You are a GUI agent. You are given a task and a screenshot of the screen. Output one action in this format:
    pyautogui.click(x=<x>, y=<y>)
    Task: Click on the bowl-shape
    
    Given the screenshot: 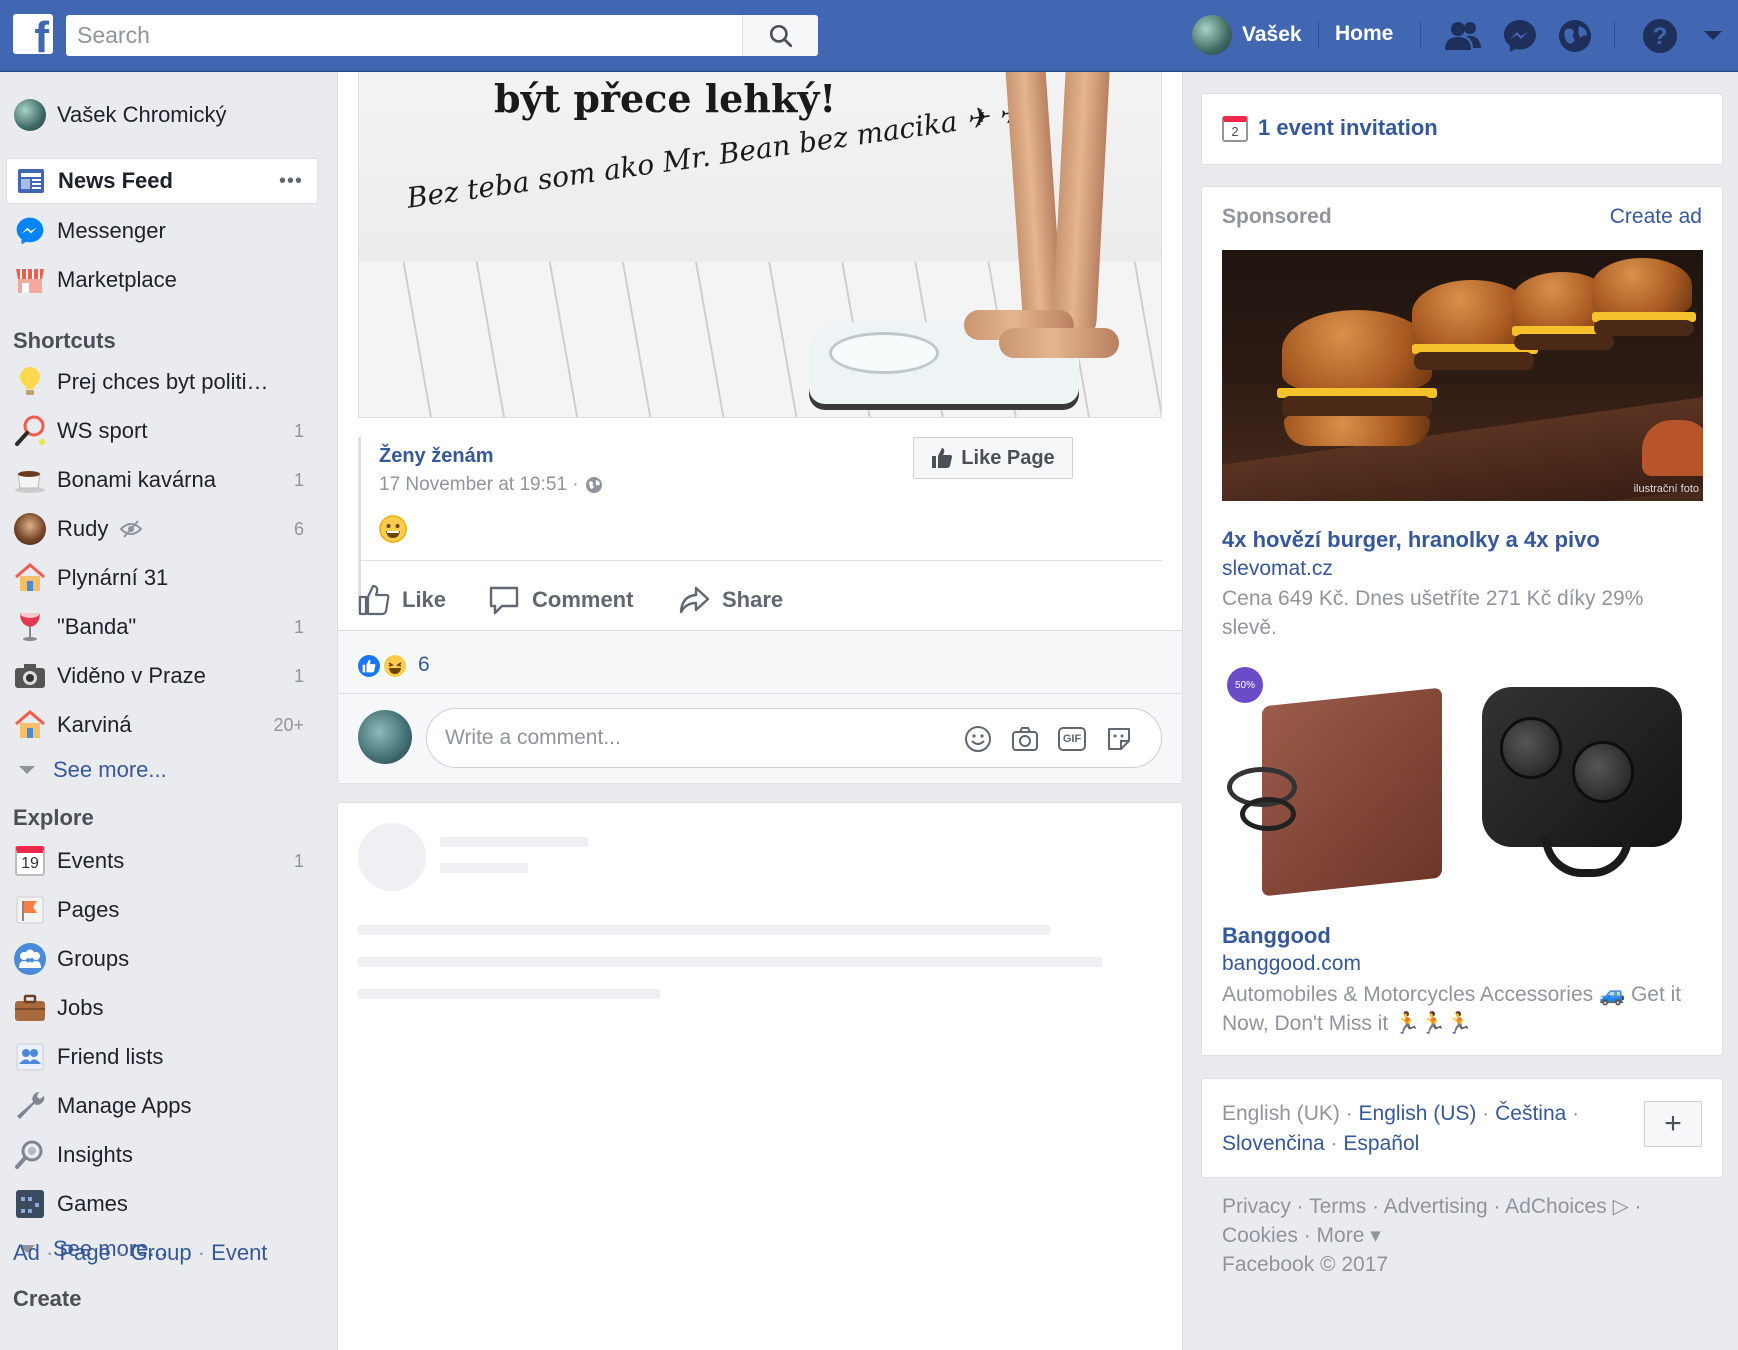 What is the action you would take?
    pyautogui.click(x=1672, y=448)
    